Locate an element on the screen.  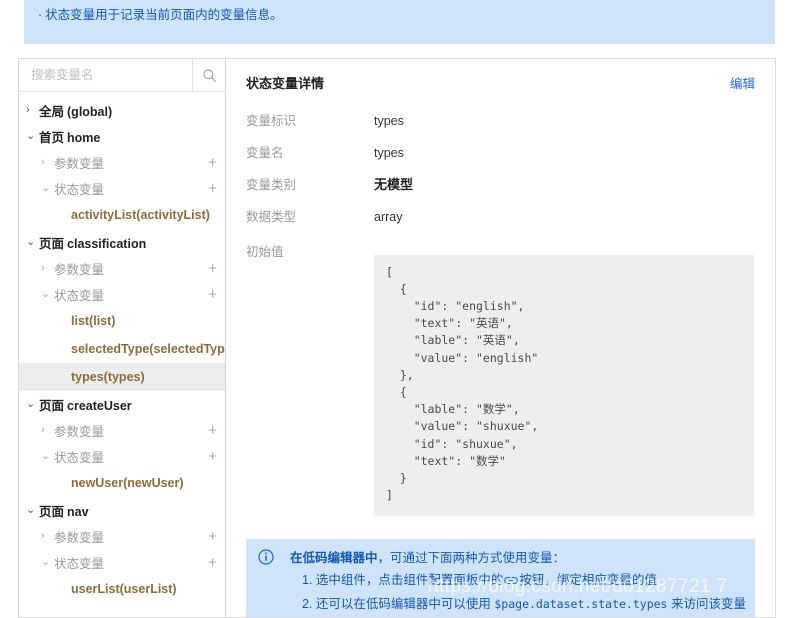
tree-node-label: 页面 nav is located at coordinates (64, 510).